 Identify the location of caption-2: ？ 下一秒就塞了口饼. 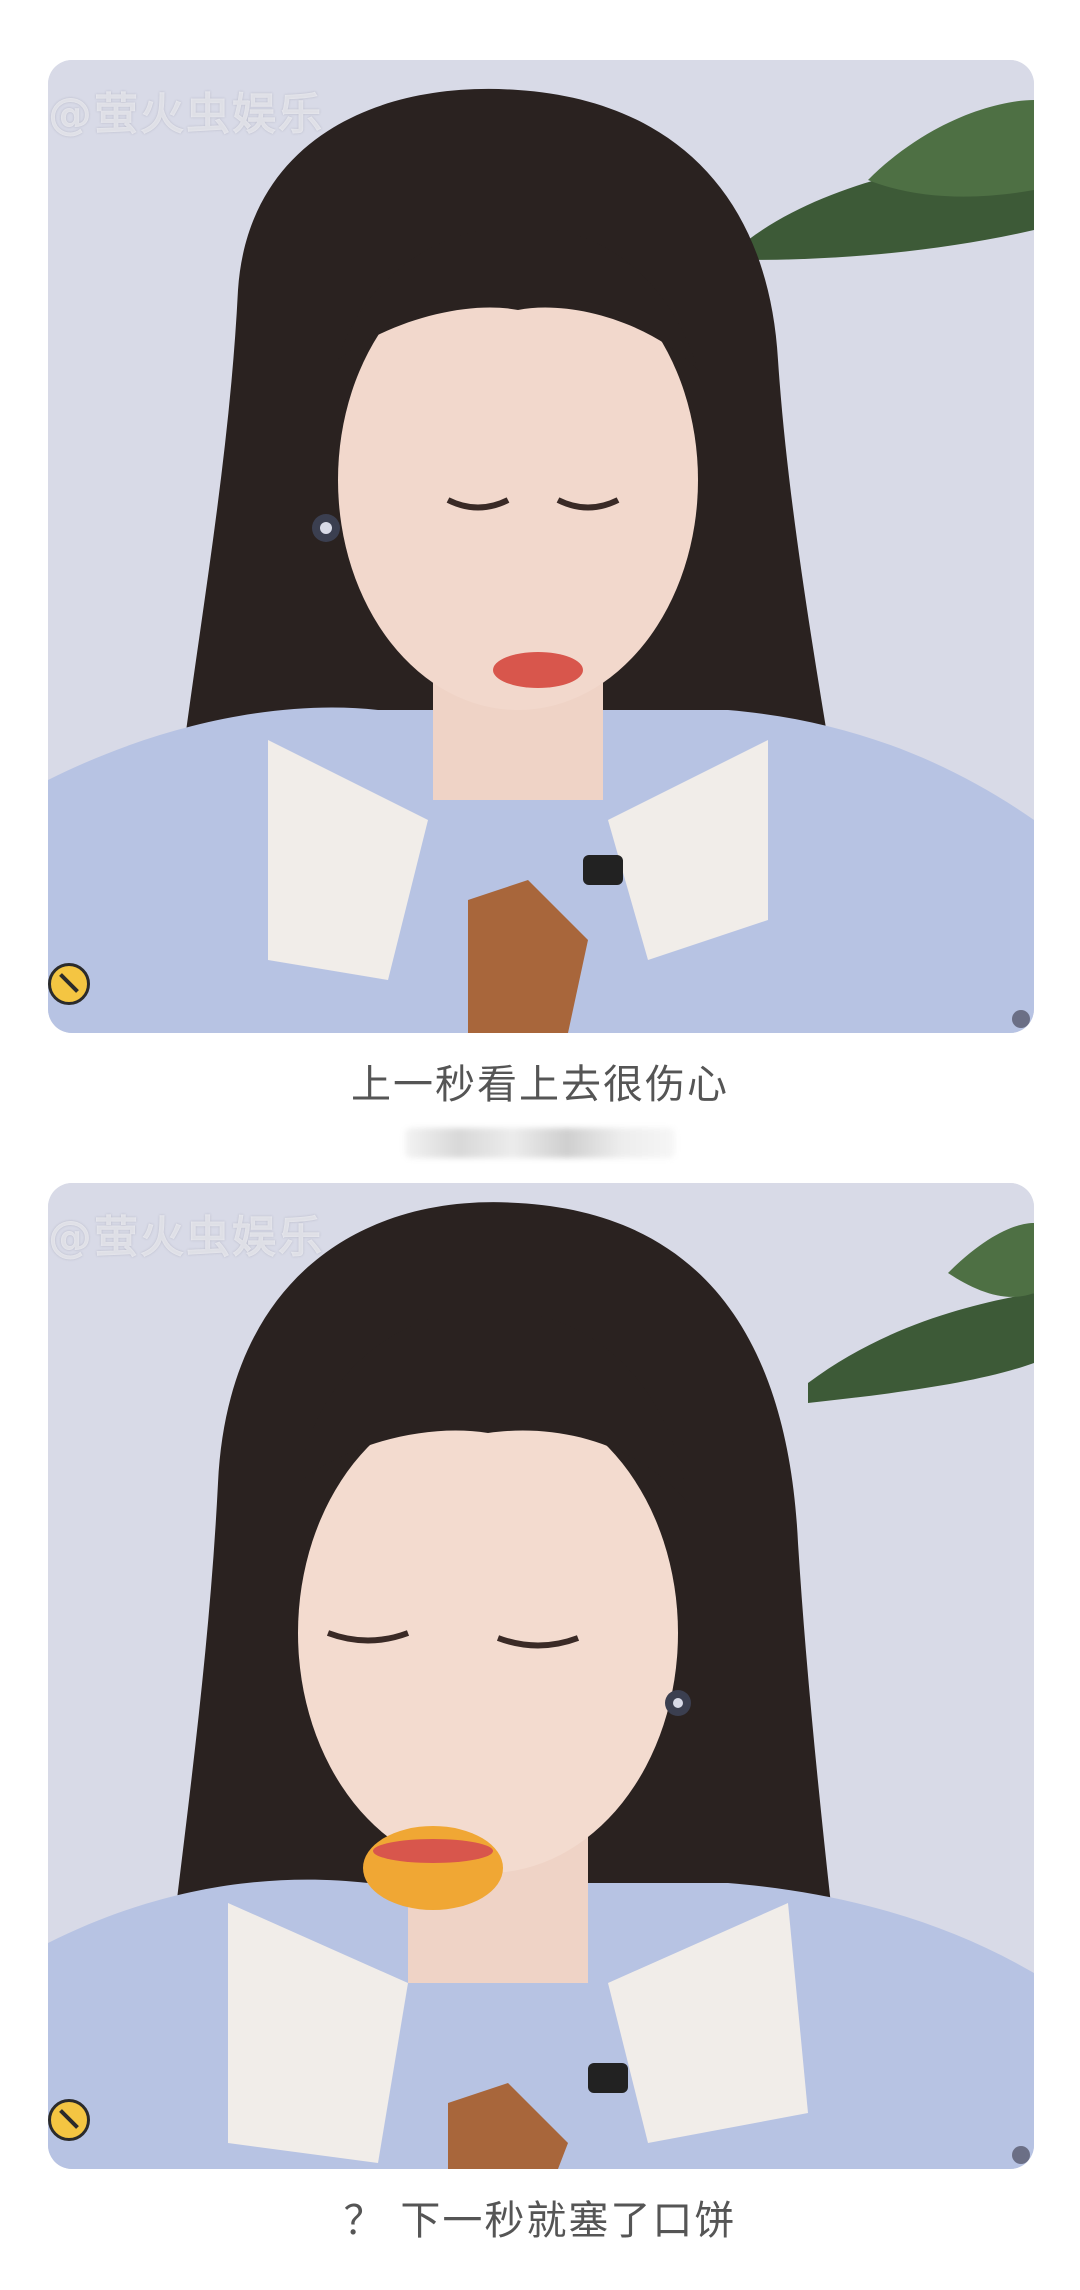
(540, 2221).